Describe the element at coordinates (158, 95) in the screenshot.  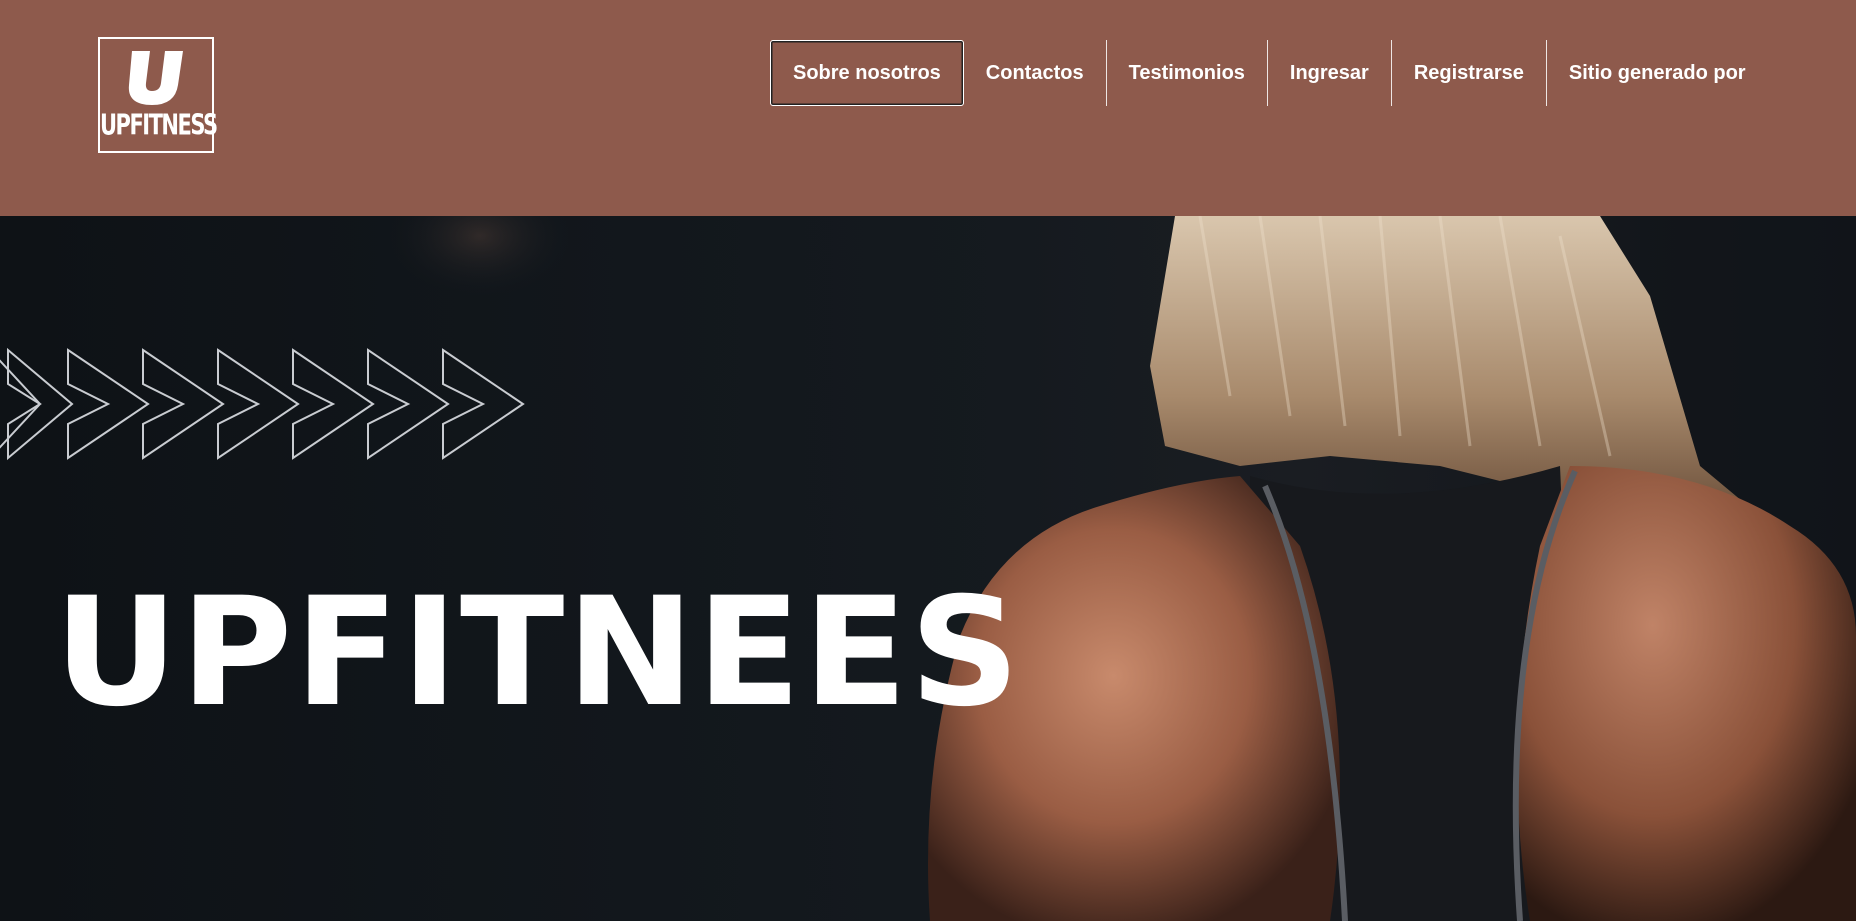
I see `upfitness-logo: UPFITNESS` at that location.